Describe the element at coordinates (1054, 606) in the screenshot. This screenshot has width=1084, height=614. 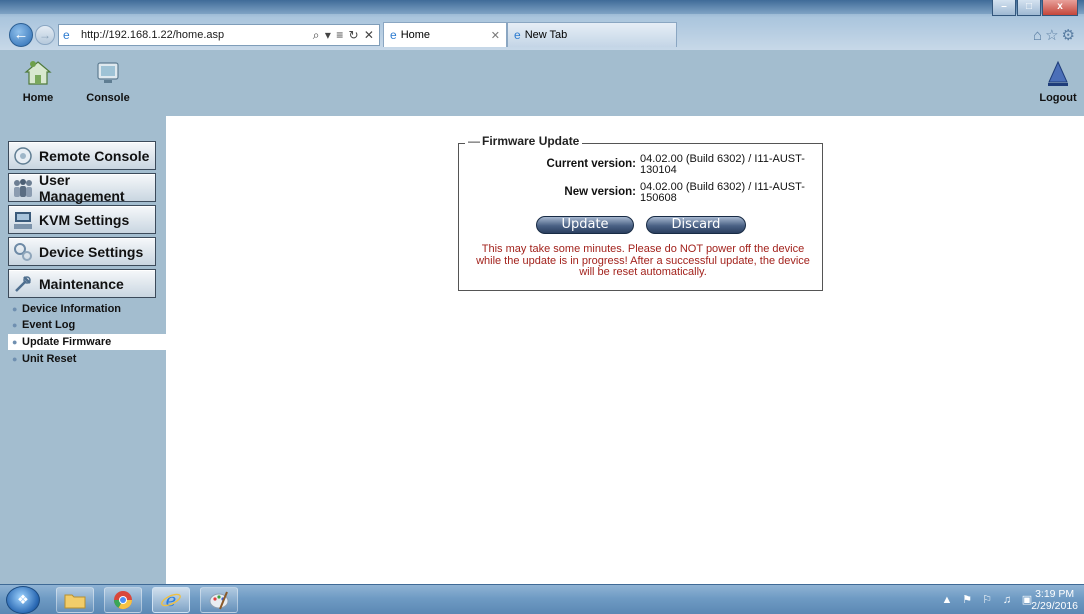
I see `clock-date: 2/29/2016` at that location.